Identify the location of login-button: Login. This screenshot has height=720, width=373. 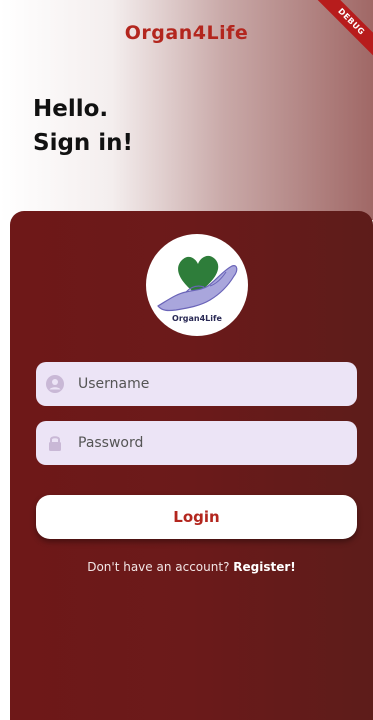
(196, 517).